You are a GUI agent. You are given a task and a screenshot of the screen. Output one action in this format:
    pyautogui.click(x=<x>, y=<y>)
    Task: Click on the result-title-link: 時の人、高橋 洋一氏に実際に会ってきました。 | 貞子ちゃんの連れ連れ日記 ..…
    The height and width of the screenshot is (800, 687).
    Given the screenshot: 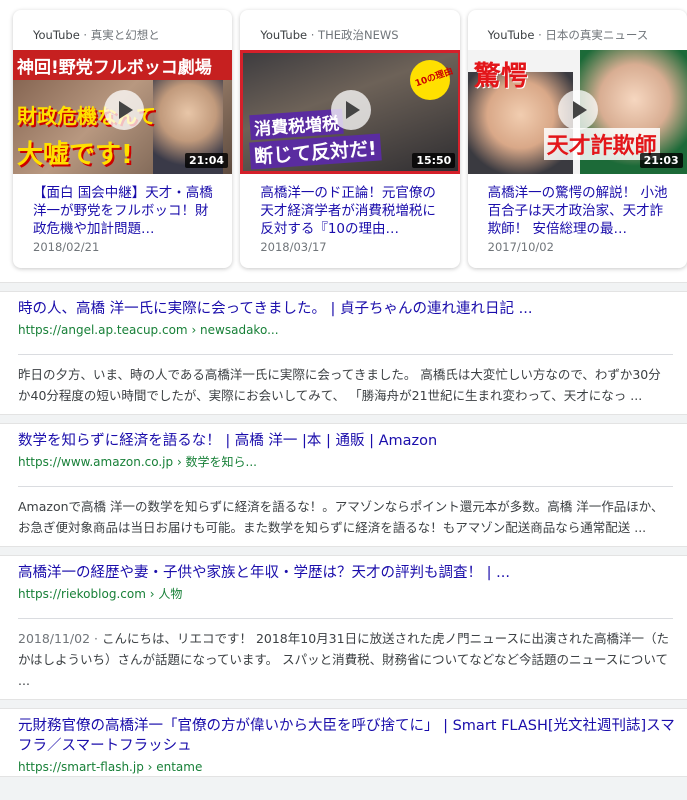 What is the action you would take?
    pyautogui.click(x=352, y=305)
    